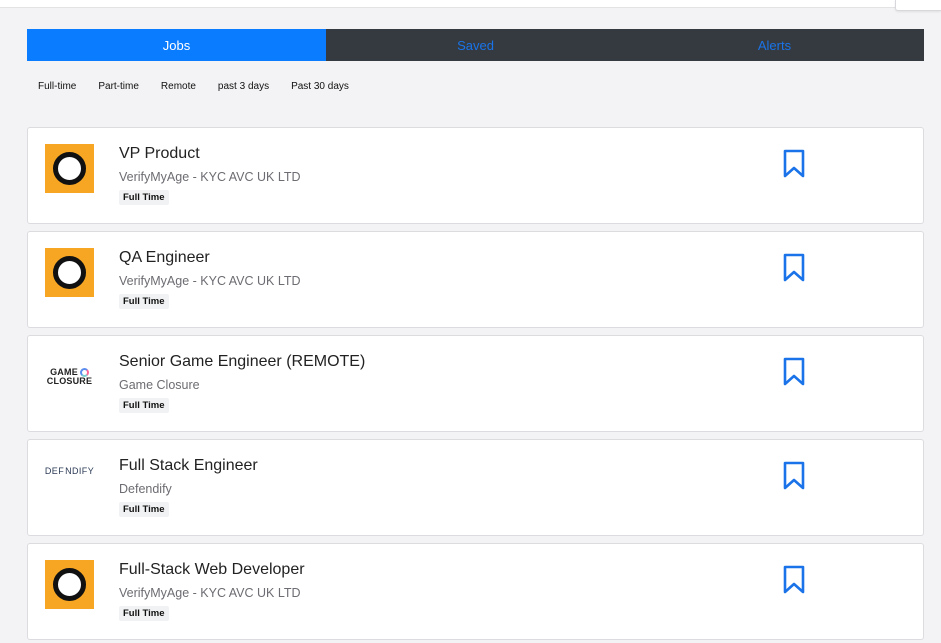  I want to click on defendify-logo: DEF NDIFY, so click(69, 470).